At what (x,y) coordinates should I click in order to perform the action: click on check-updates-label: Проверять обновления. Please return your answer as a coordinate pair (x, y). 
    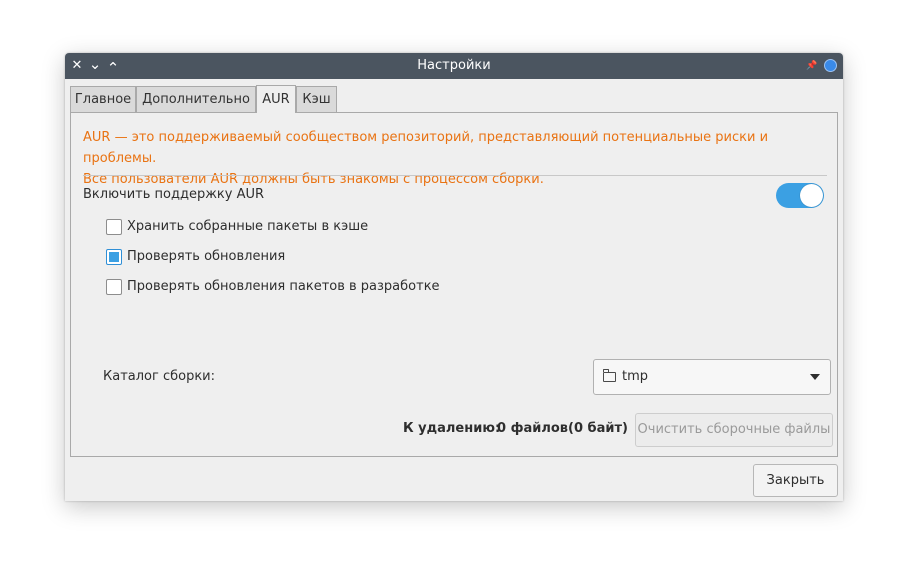
    Looking at the image, I should click on (206, 256).